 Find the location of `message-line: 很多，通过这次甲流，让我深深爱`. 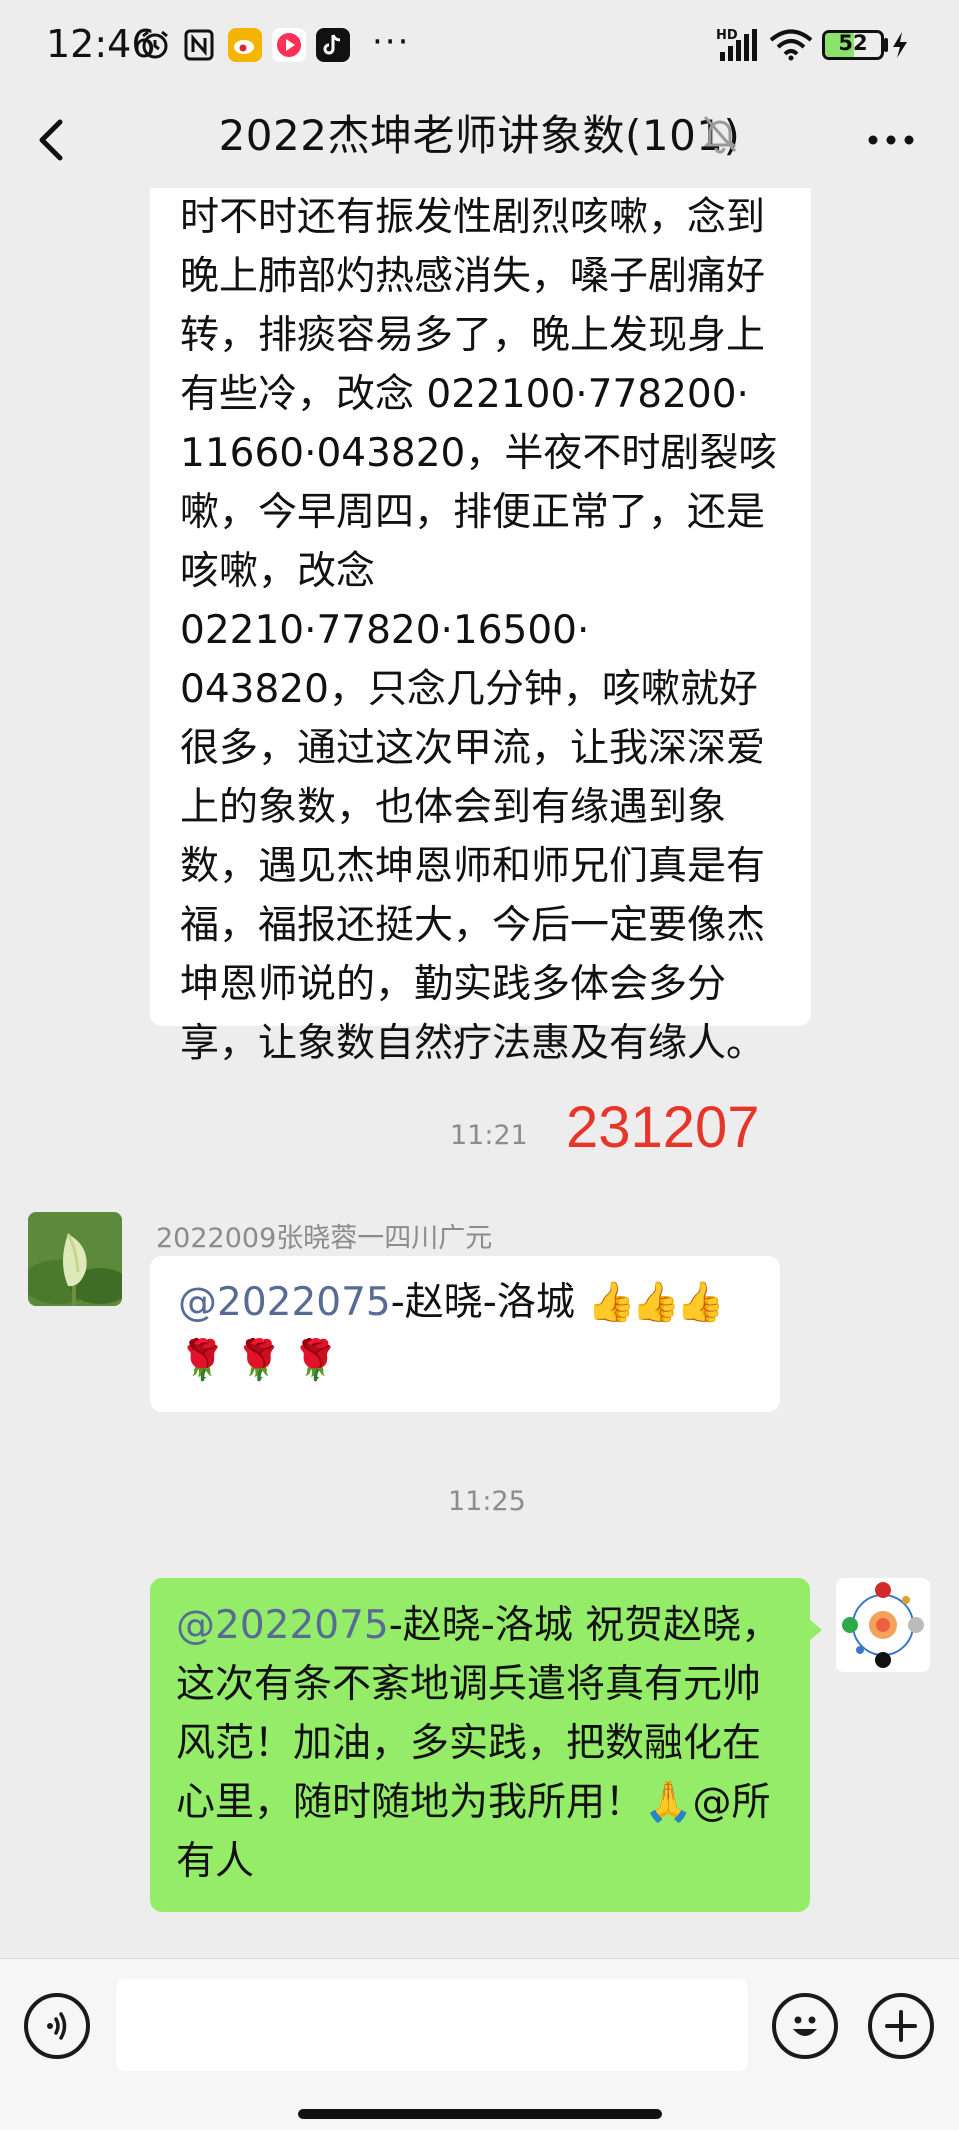

message-line: 很多，通过这次甲流，让我深深爱 is located at coordinates (473, 748).